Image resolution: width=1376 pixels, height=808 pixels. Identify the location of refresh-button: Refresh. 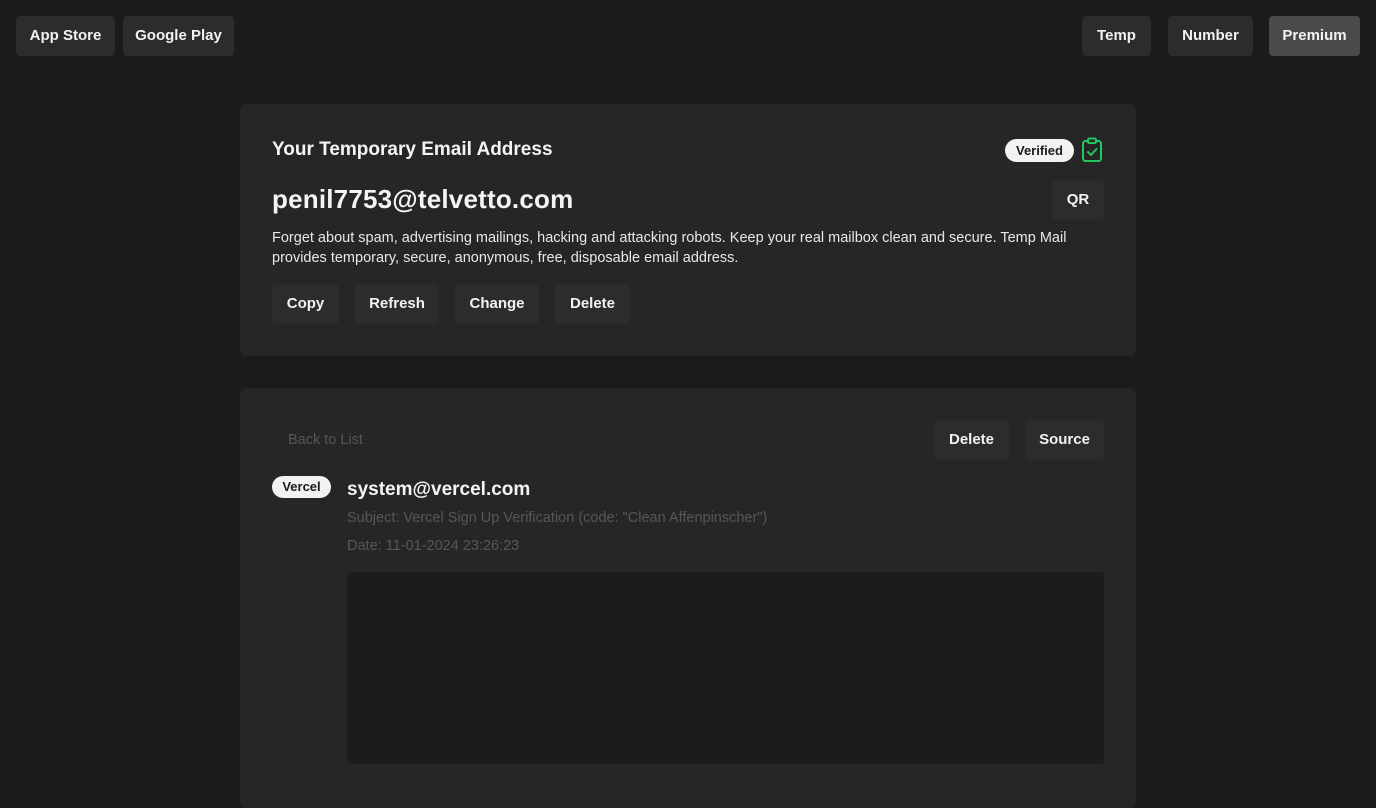
(397, 304).